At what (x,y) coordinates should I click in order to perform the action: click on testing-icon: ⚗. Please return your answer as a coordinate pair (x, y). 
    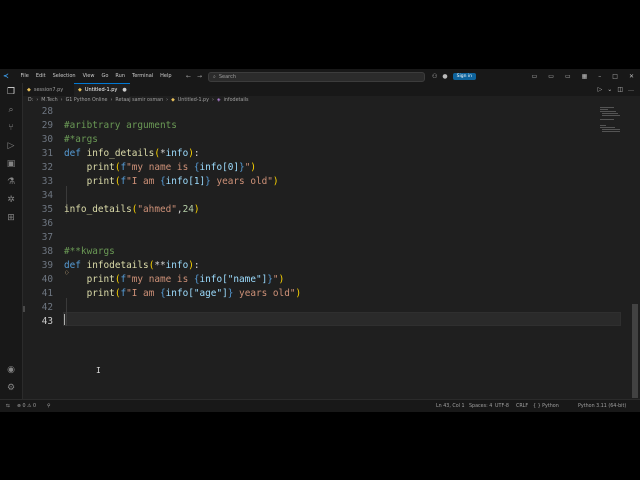
    Looking at the image, I should click on (11, 182).